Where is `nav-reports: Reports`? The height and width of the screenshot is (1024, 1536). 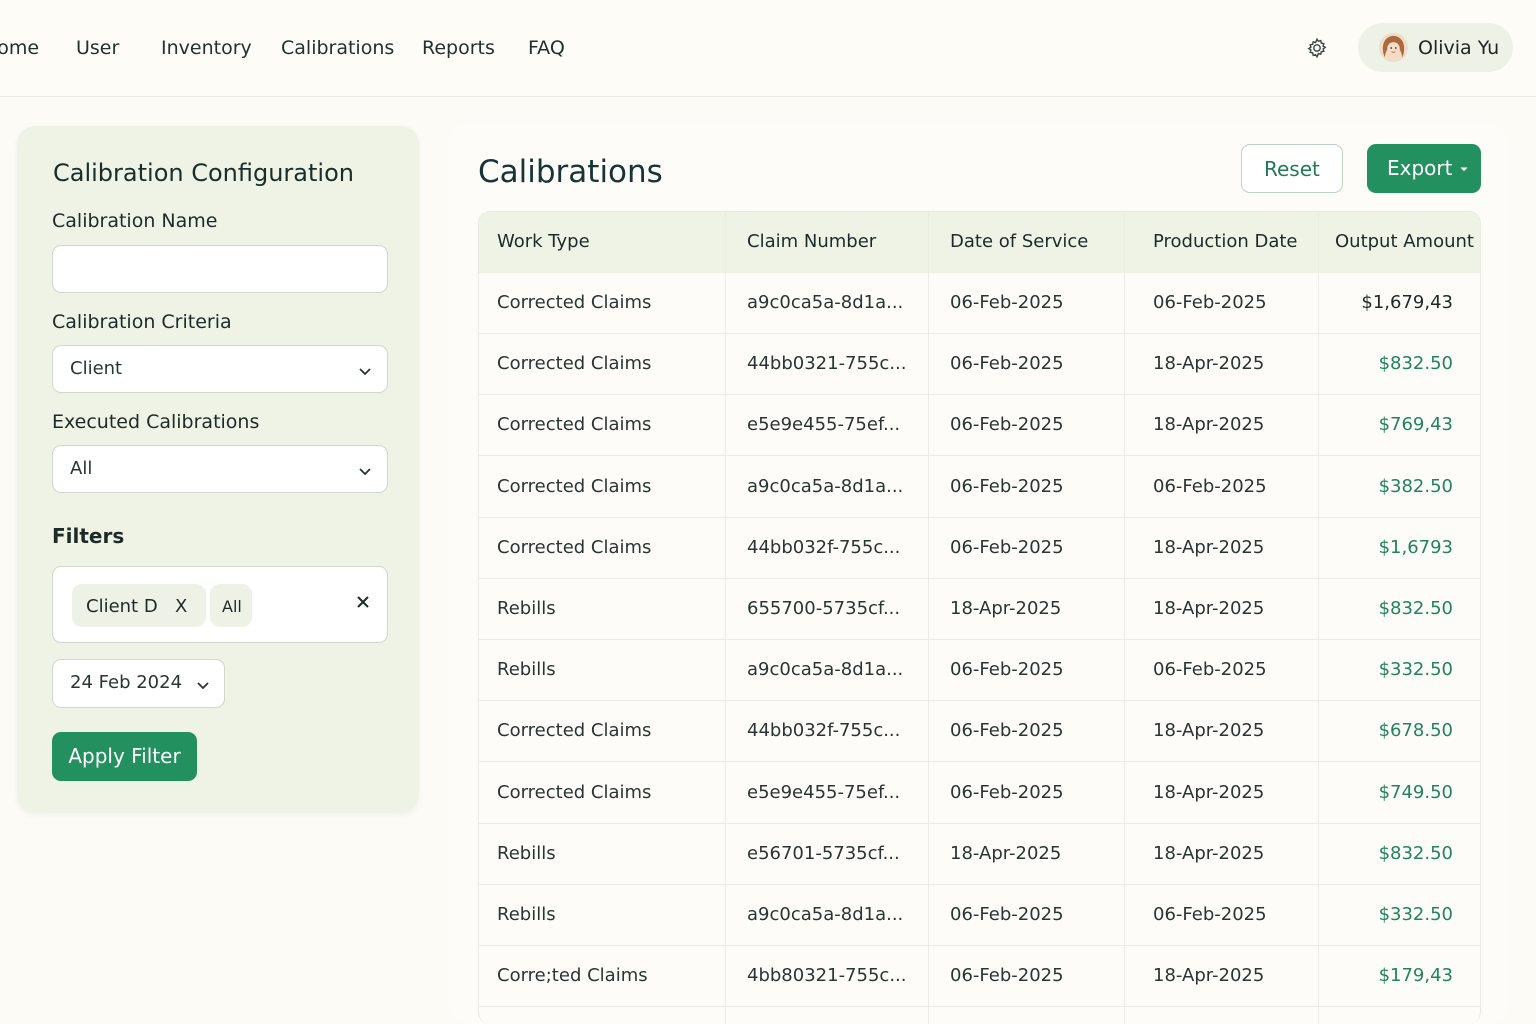 nav-reports: Reports is located at coordinates (458, 48).